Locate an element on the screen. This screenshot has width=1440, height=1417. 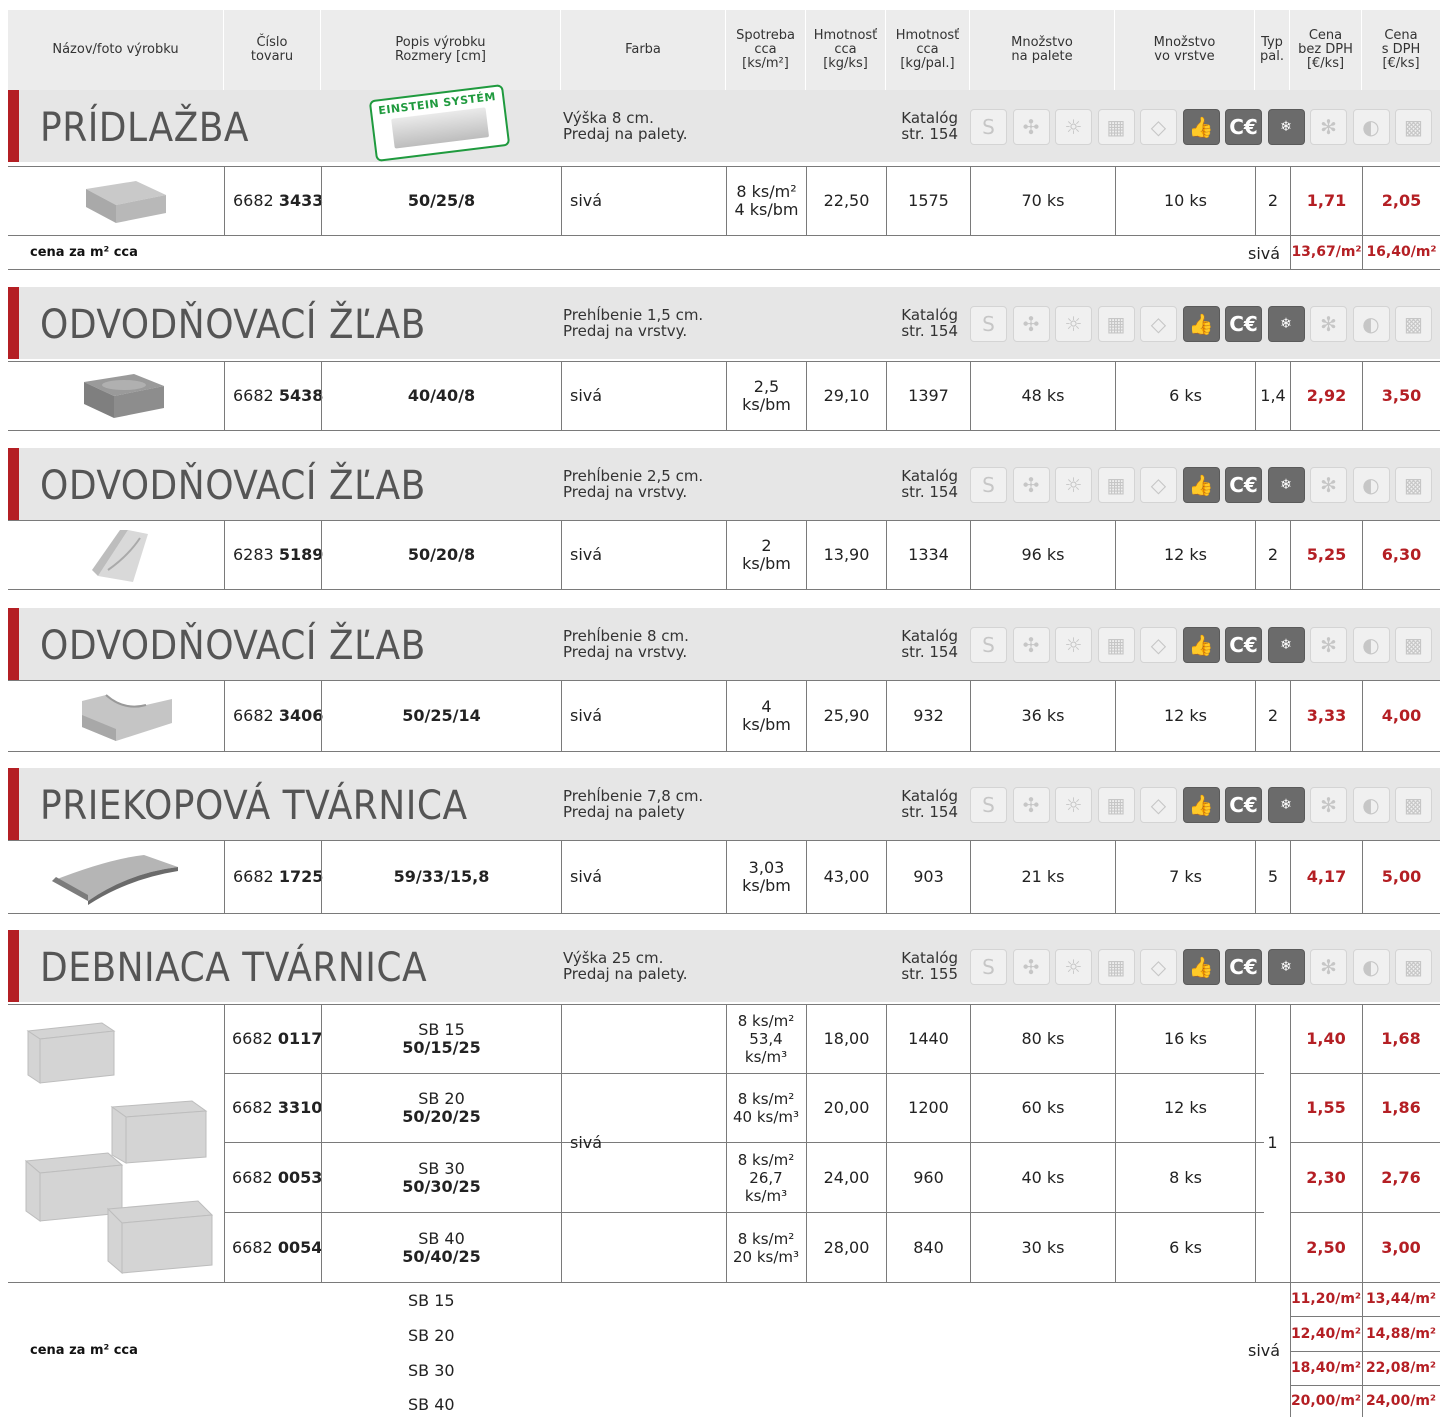
price-no-vat: 4,17 is located at coordinates (1326, 877).